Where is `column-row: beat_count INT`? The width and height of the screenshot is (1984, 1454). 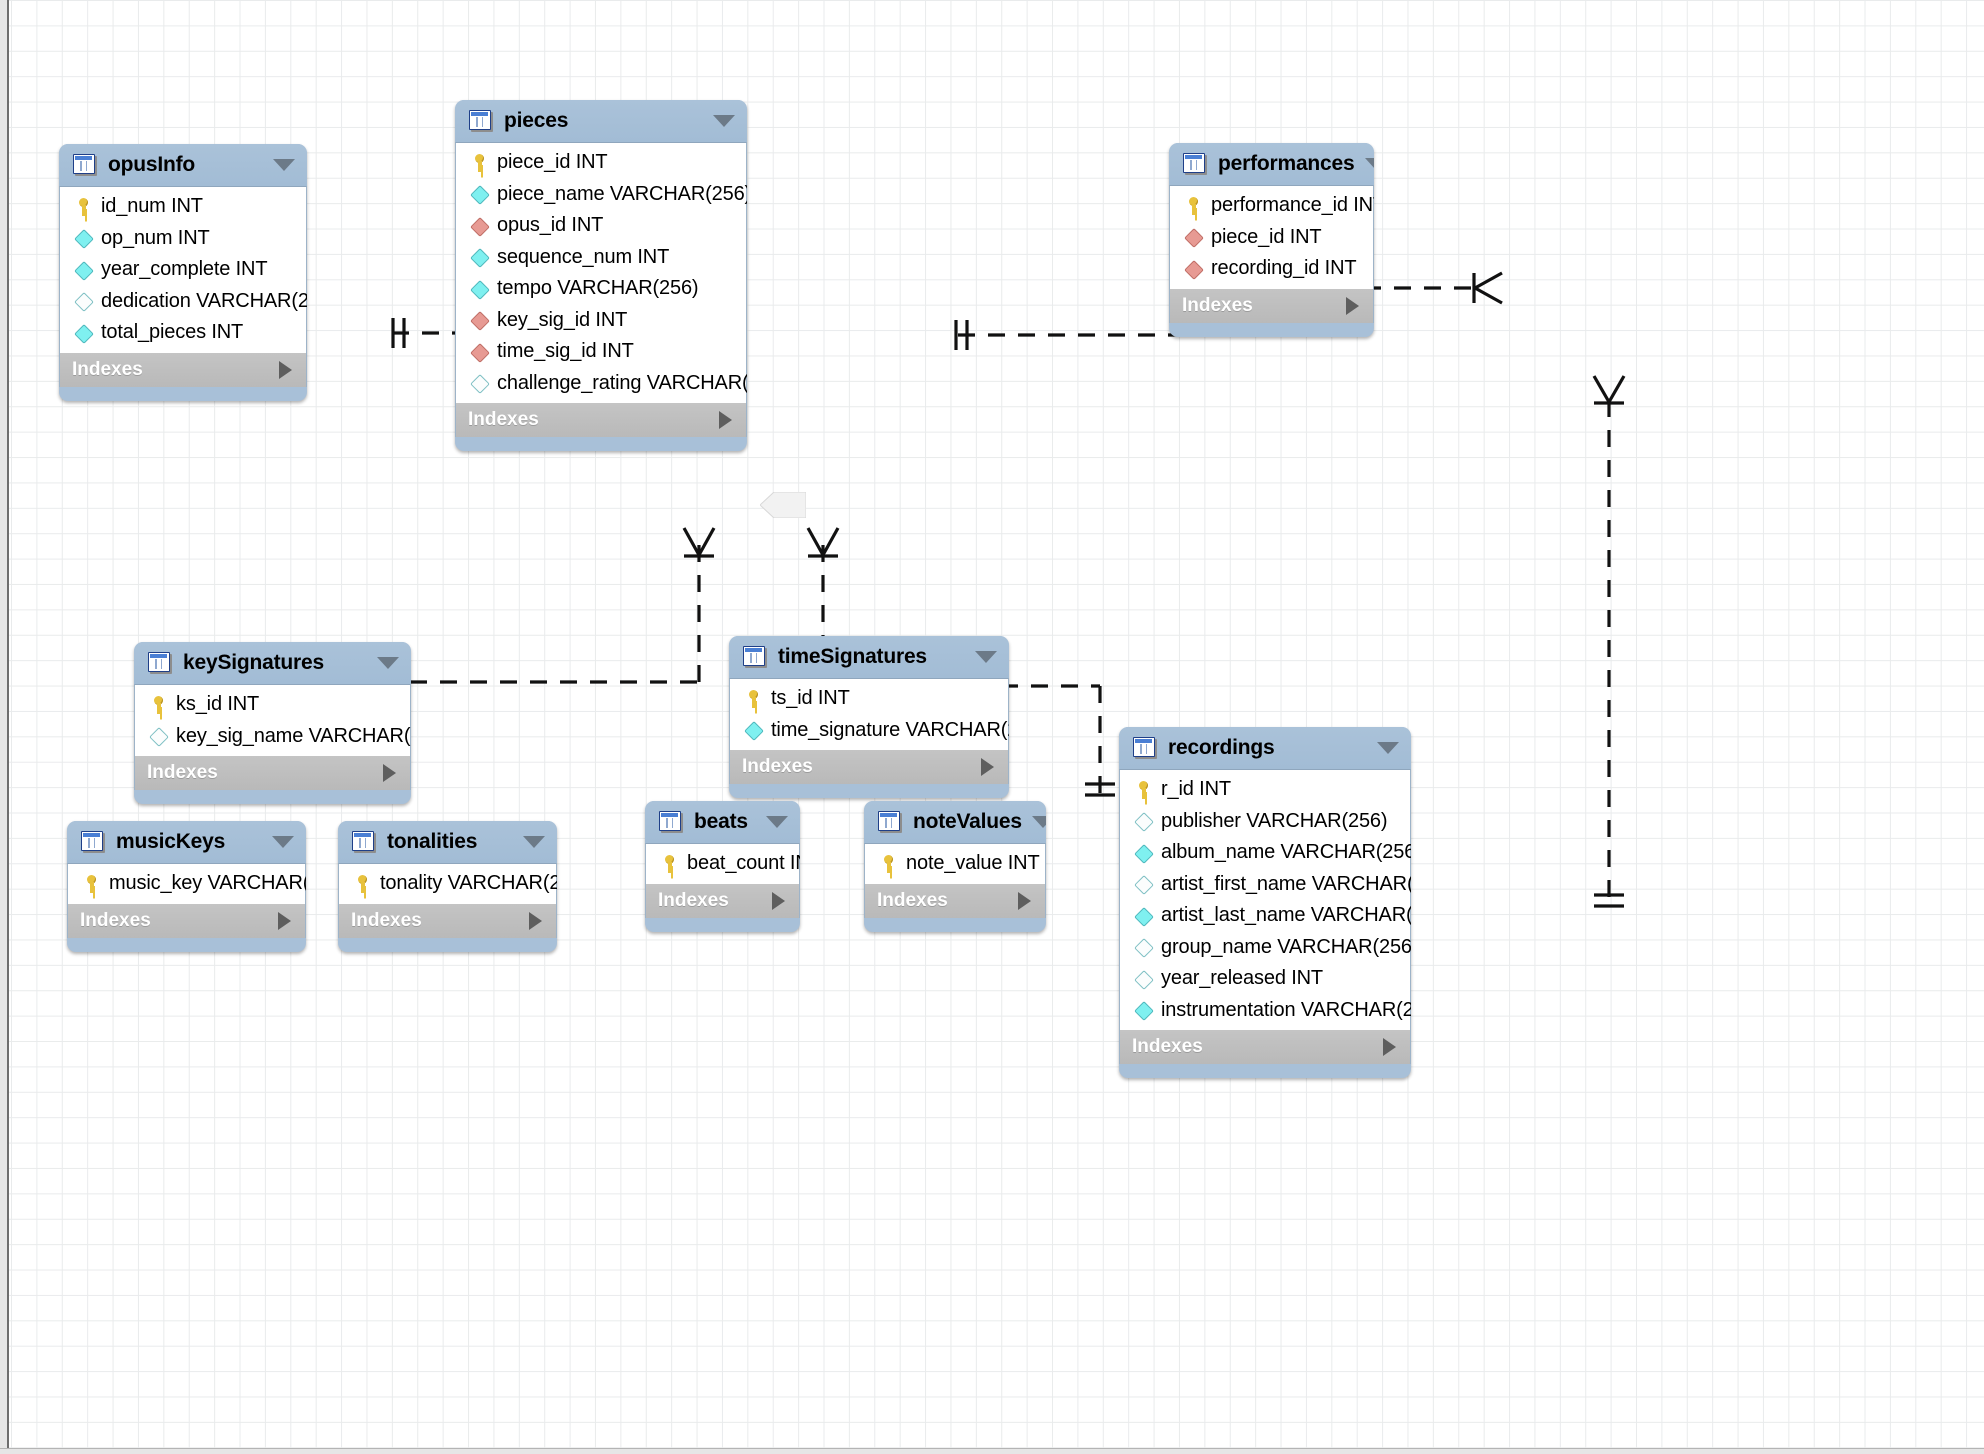 column-row: beat_count INT is located at coordinates (723, 864).